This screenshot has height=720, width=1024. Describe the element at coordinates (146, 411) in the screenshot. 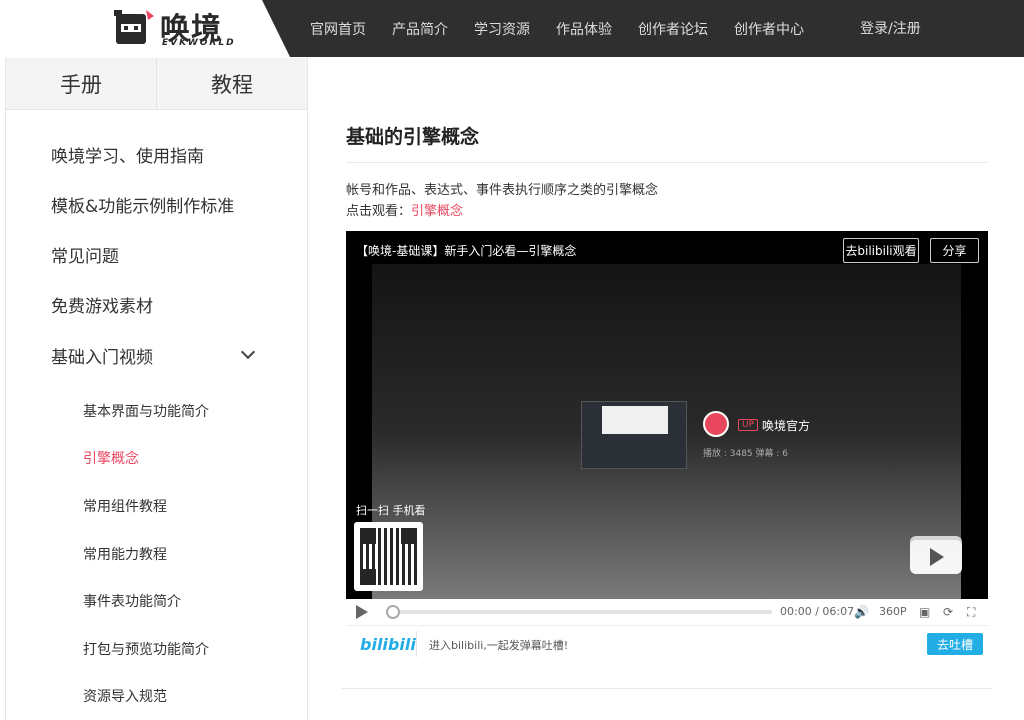

I see `sidebar-subitem-interface: 基本界面与功能简介` at that location.